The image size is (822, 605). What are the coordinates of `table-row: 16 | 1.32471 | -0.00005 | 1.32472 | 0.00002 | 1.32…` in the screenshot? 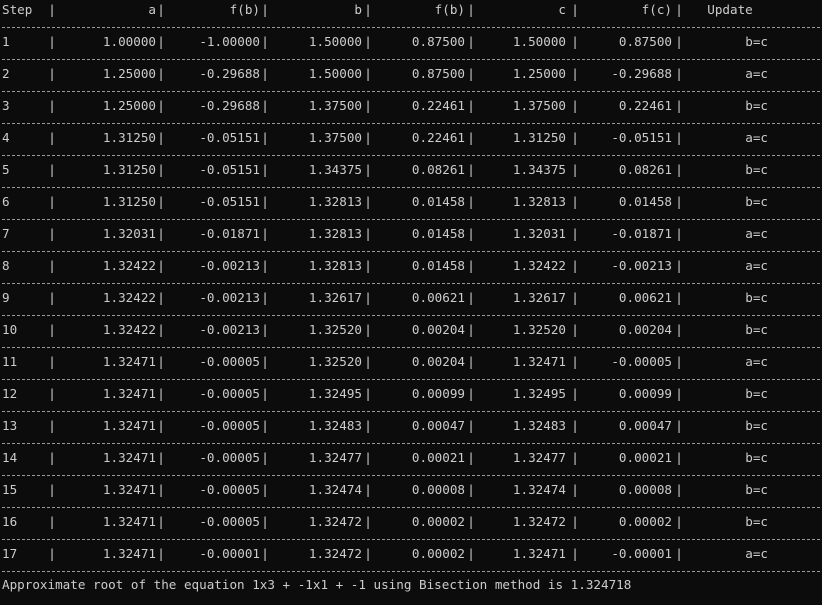 It's located at (411, 522).